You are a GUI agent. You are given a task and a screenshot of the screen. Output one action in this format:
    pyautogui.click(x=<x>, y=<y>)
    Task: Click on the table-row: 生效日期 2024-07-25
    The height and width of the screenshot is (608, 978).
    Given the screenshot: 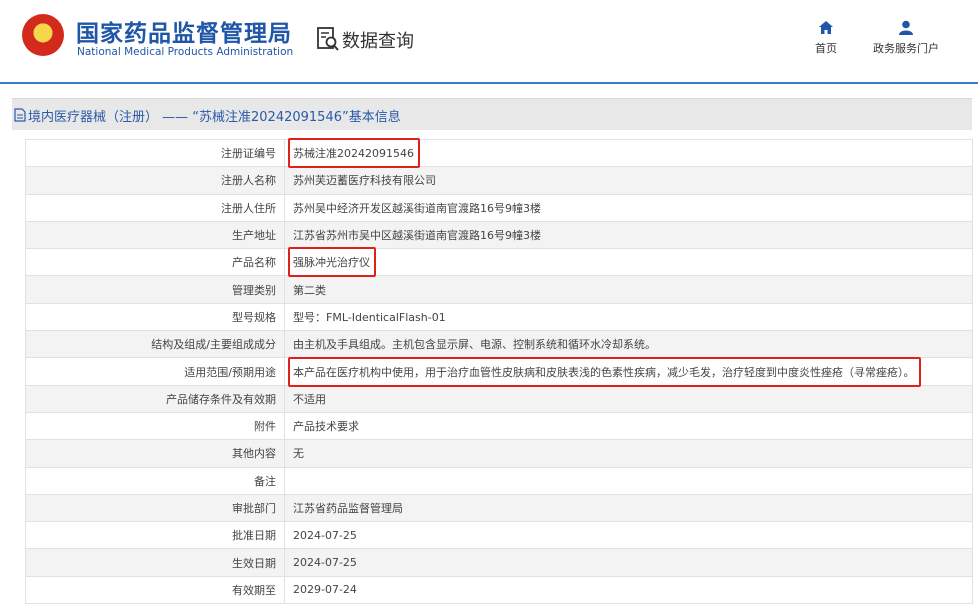 What is the action you would take?
    pyautogui.click(x=499, y=562)
    